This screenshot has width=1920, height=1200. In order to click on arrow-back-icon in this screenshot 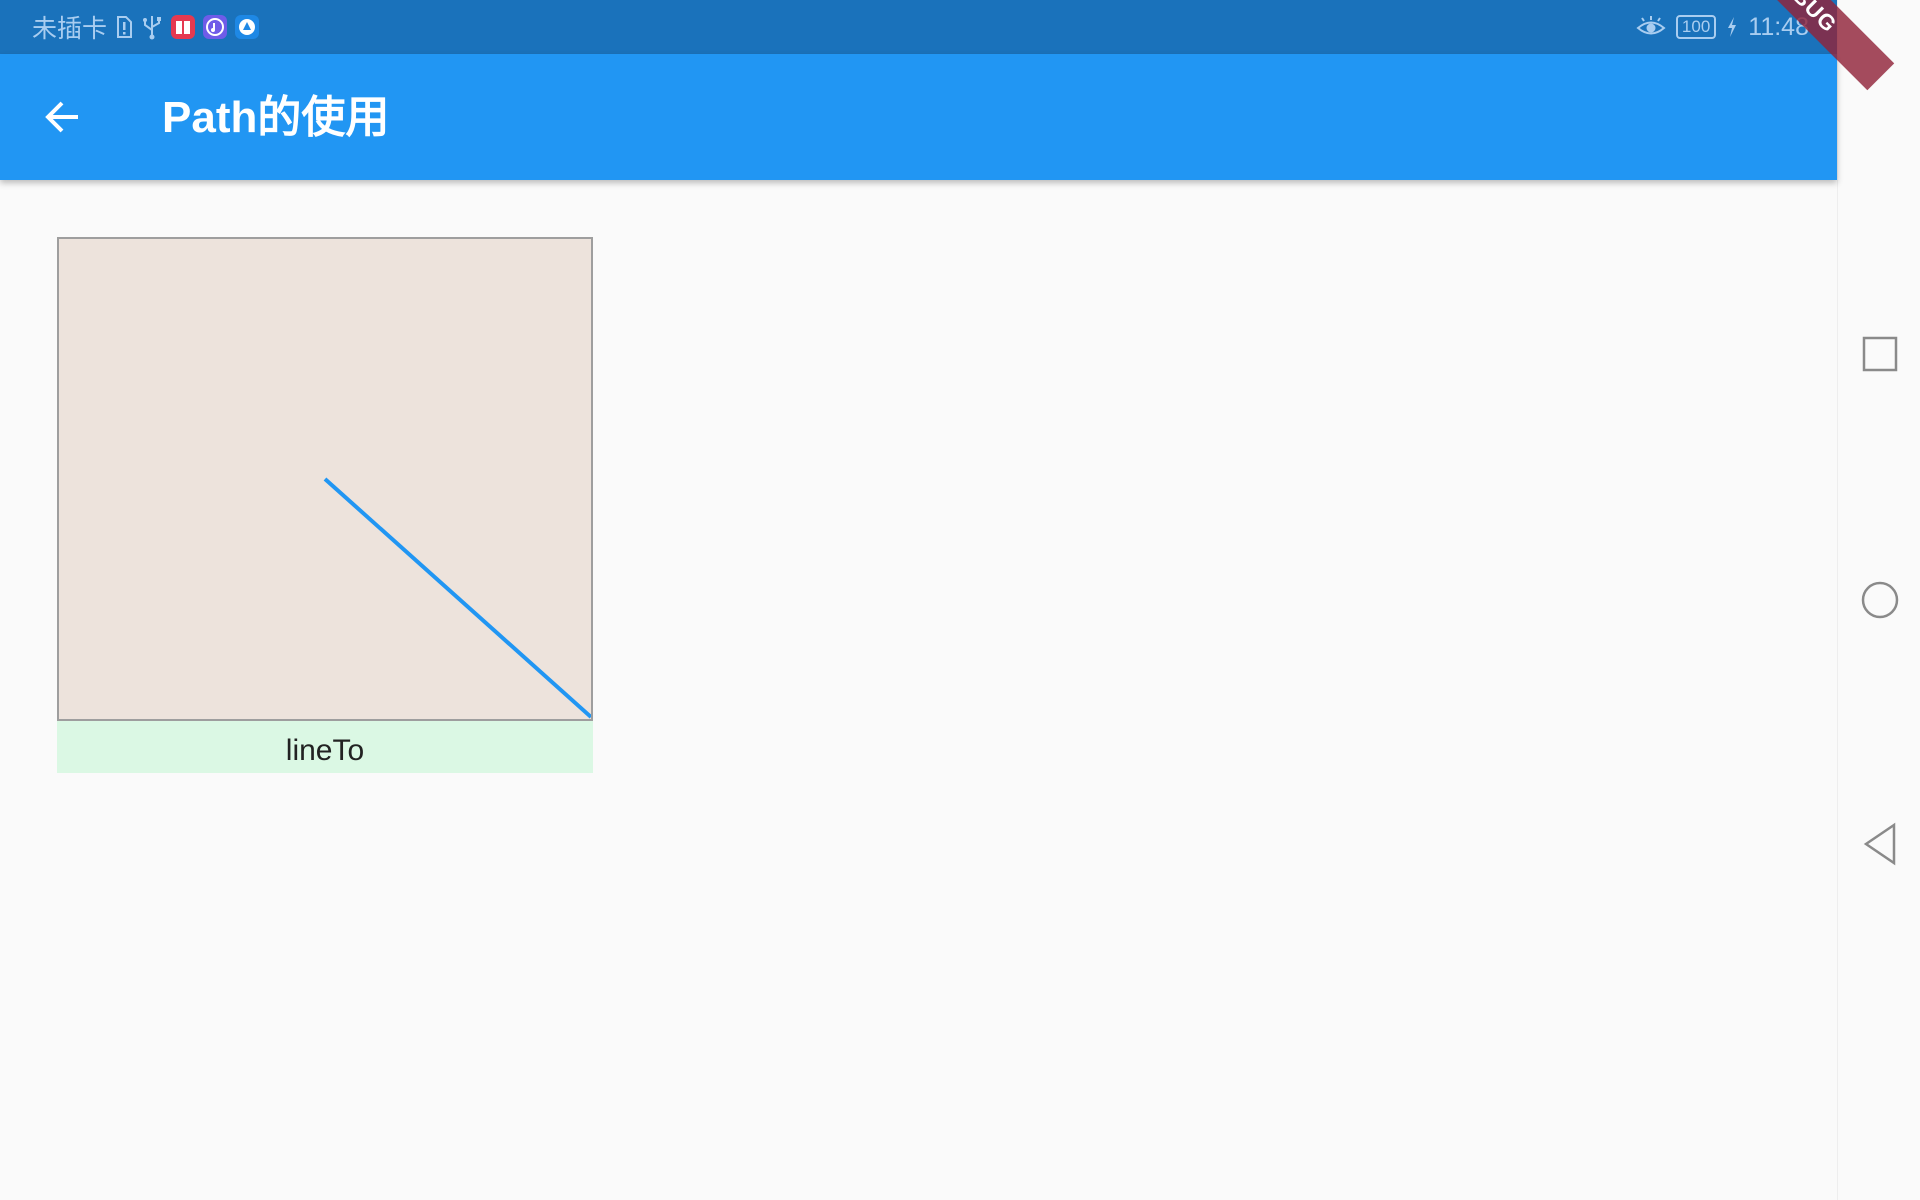, I will do `click(61, 117)`.